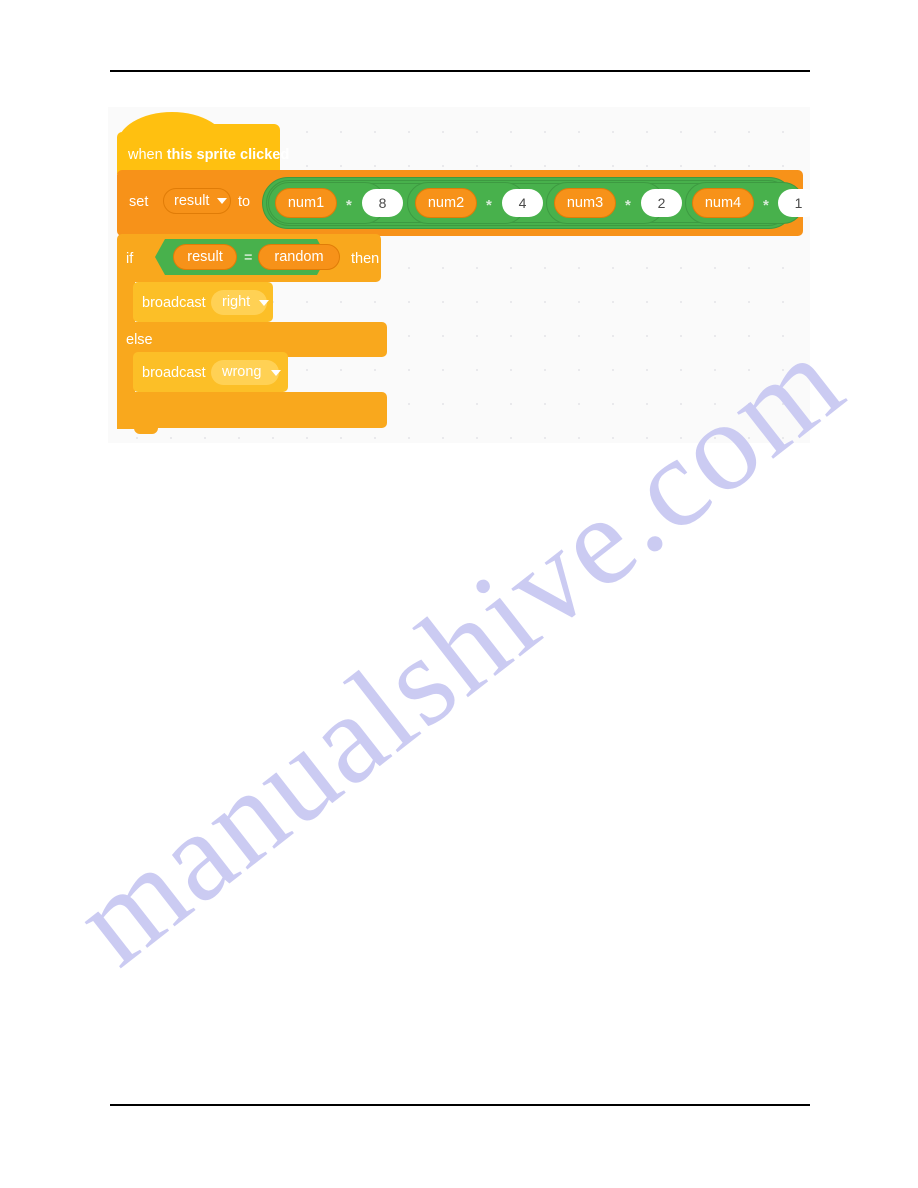 This screenshot has height=1188, width=918. I want to click on number-label-2: 2, so click(661, 203).